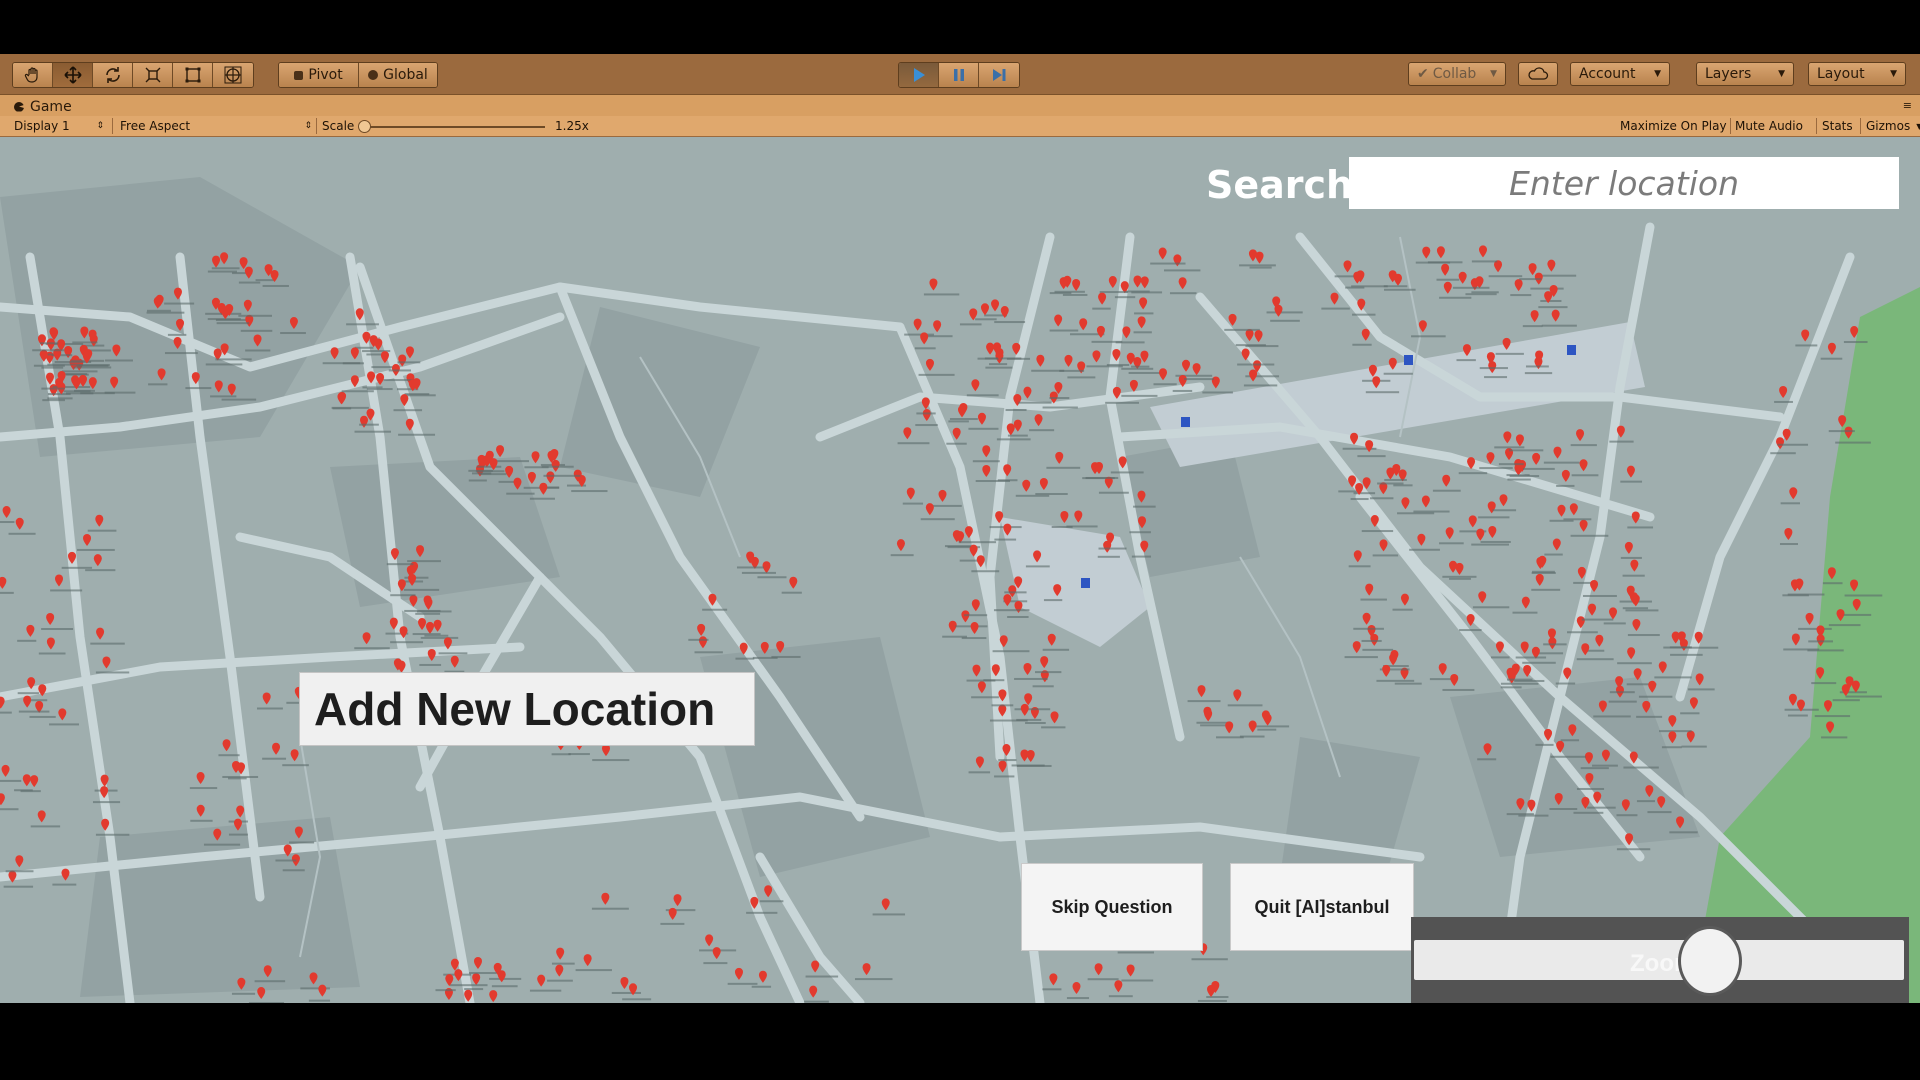 This screenshot has width=1920, height=1080. What do you see at coordinates (364, 126) in the screenshot?
I see `scale-slider-handle` at bounding box center [364, 126].